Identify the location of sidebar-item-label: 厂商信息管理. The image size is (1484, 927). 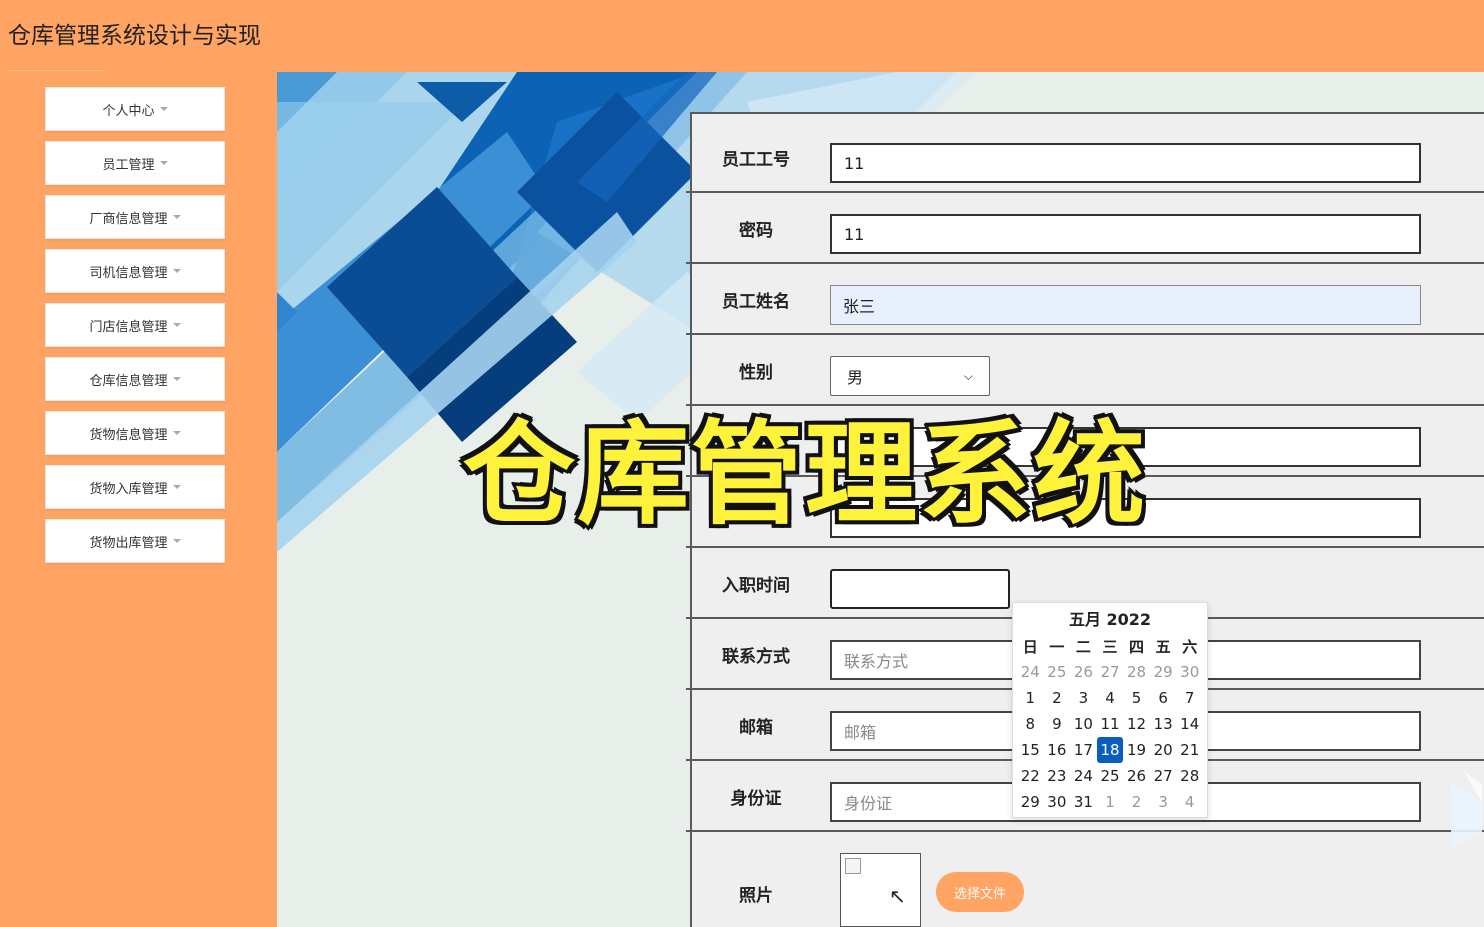
(128, 219).